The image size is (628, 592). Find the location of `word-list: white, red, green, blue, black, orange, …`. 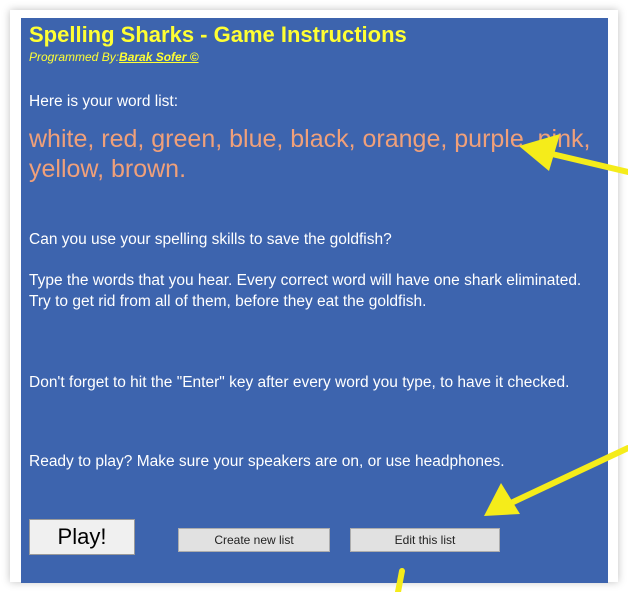

word-list: white, red, green, blue, black, orange, … is located at coordinates (310, 154).